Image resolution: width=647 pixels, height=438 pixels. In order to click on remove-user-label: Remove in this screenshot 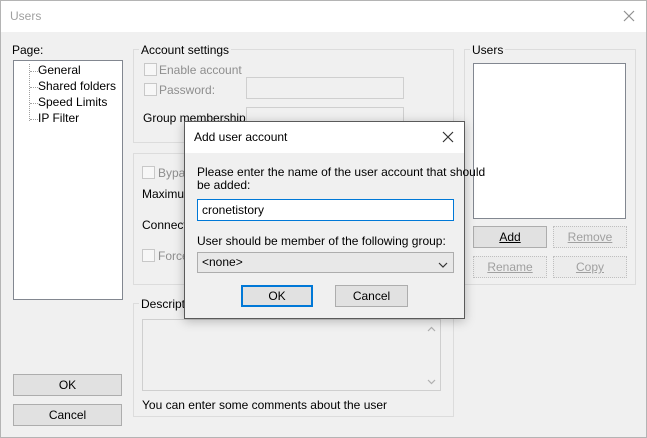, I will do `click(590, 237)`.